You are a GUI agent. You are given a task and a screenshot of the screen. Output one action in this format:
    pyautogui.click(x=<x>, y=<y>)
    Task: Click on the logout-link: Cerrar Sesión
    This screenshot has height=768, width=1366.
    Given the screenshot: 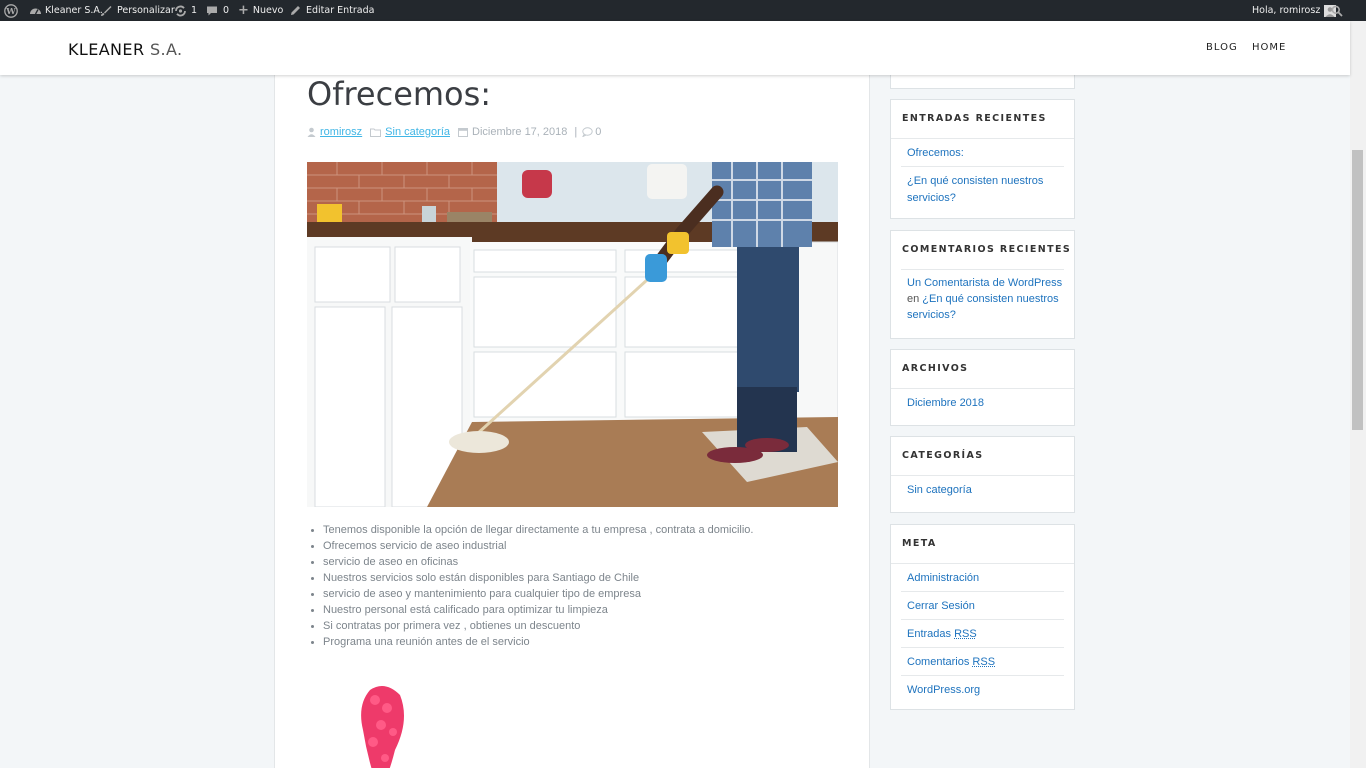 What is the action you would take?
    pyautogui.click(x=941, y=606)
    